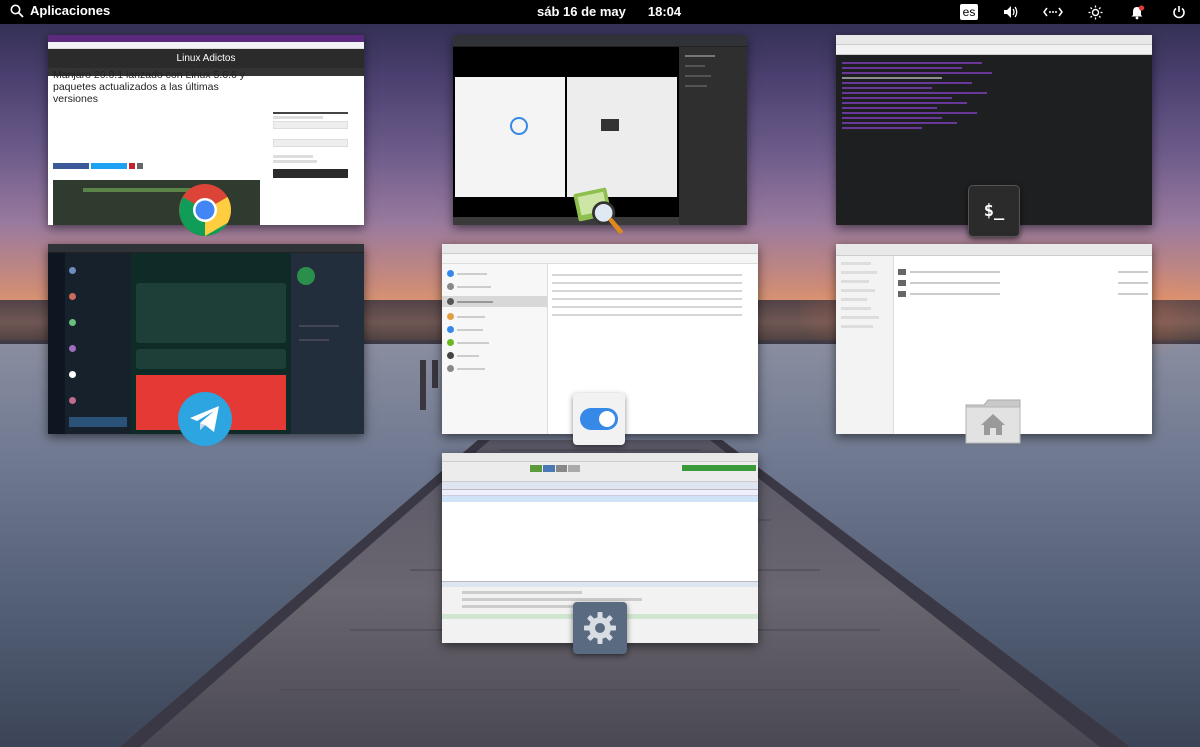  I want to click on date-text: sáb 16 de may, so click(581, 11).